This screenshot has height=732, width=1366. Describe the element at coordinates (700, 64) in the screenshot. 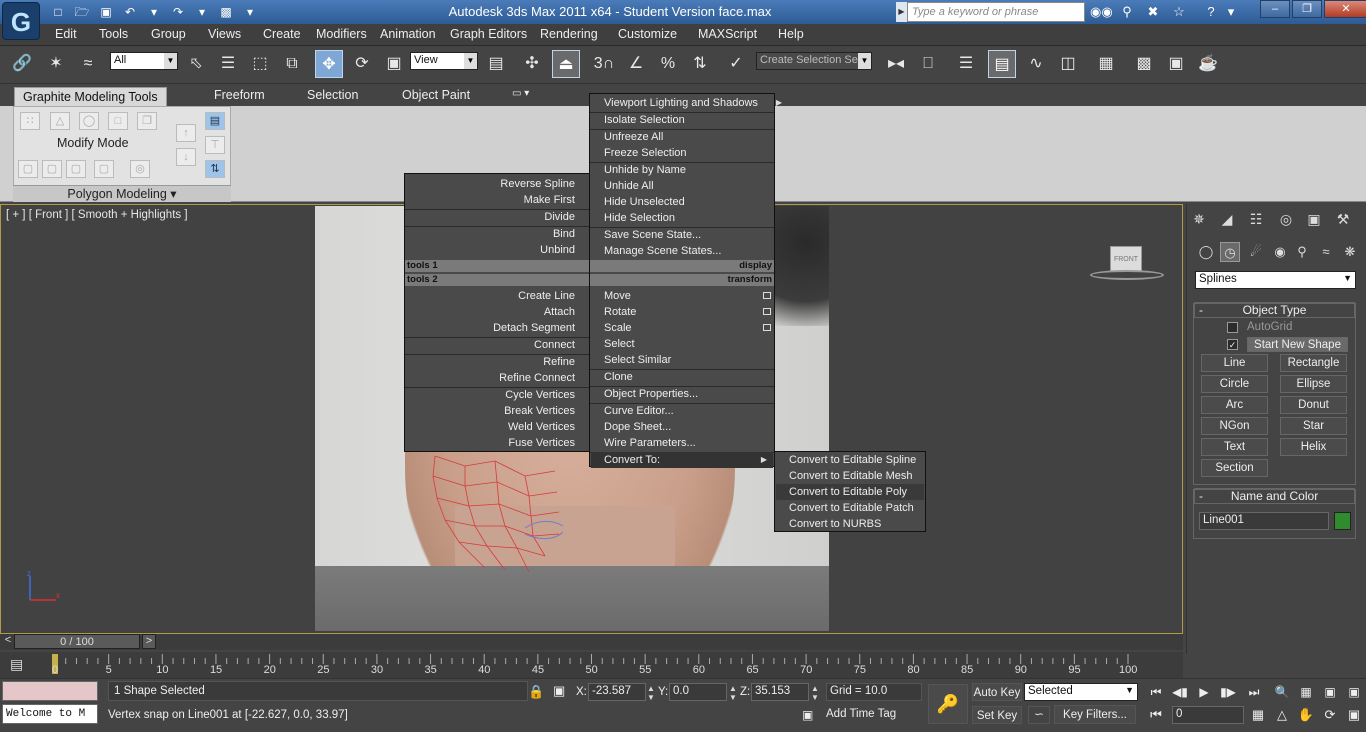

I see `spinner-snap-icon: ⇅` at that location.